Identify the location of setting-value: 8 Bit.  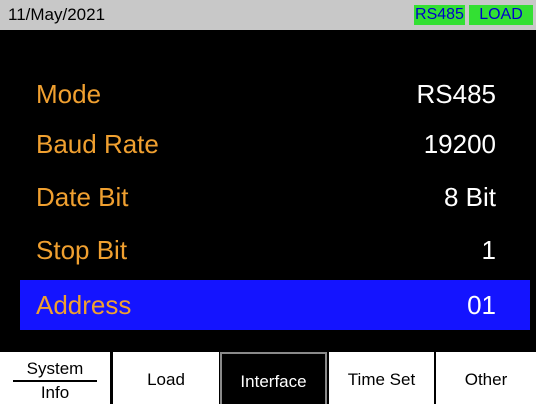
(469, 197).